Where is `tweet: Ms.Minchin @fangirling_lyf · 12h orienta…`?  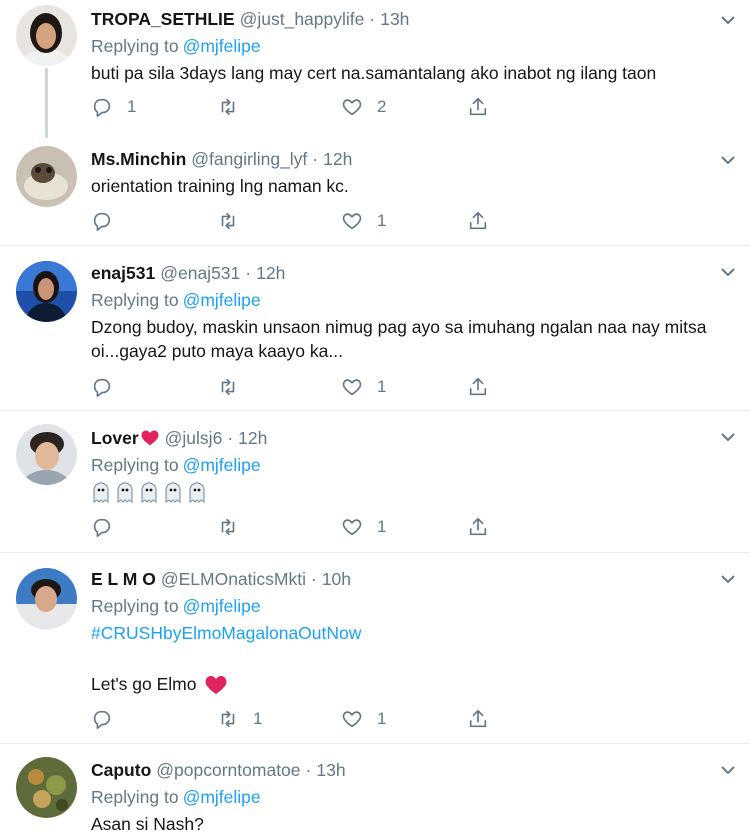
tweet: Ms.Minchin @fangirling_lyf · 12h orienta… is located at coordinates (375, 192).